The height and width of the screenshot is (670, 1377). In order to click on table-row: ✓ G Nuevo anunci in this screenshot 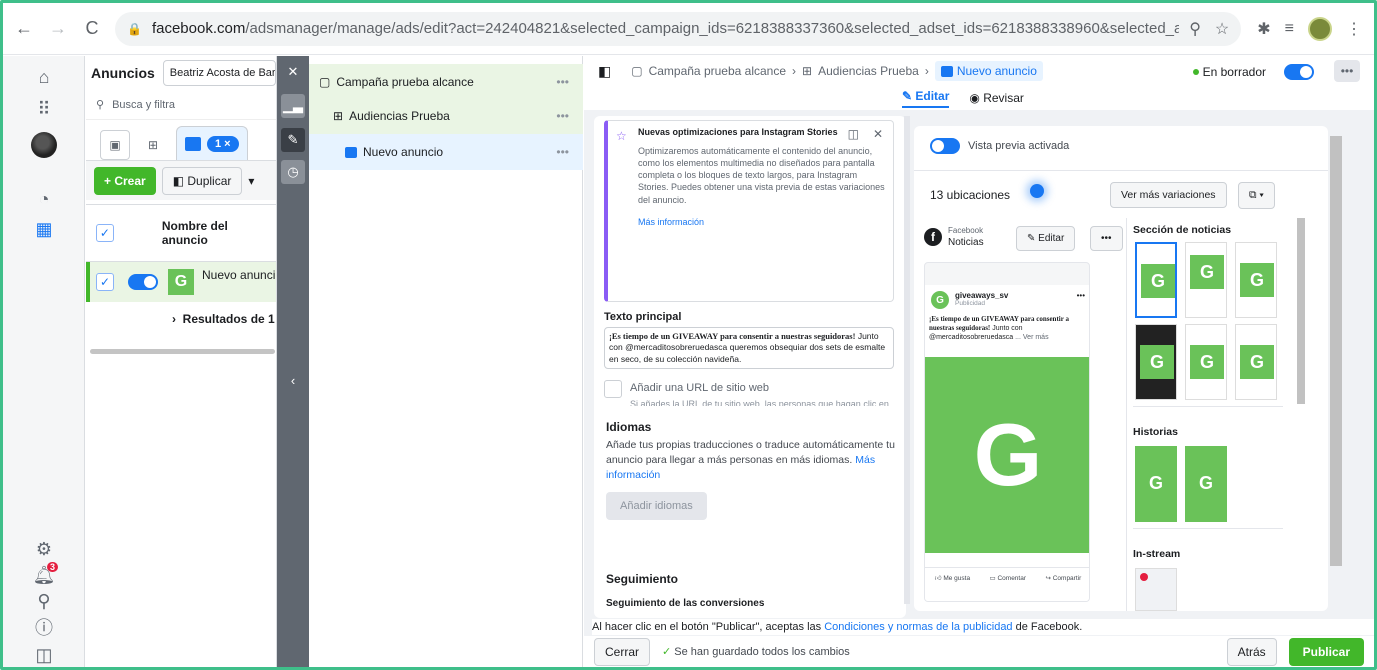, I will do `click(181, 282)`.